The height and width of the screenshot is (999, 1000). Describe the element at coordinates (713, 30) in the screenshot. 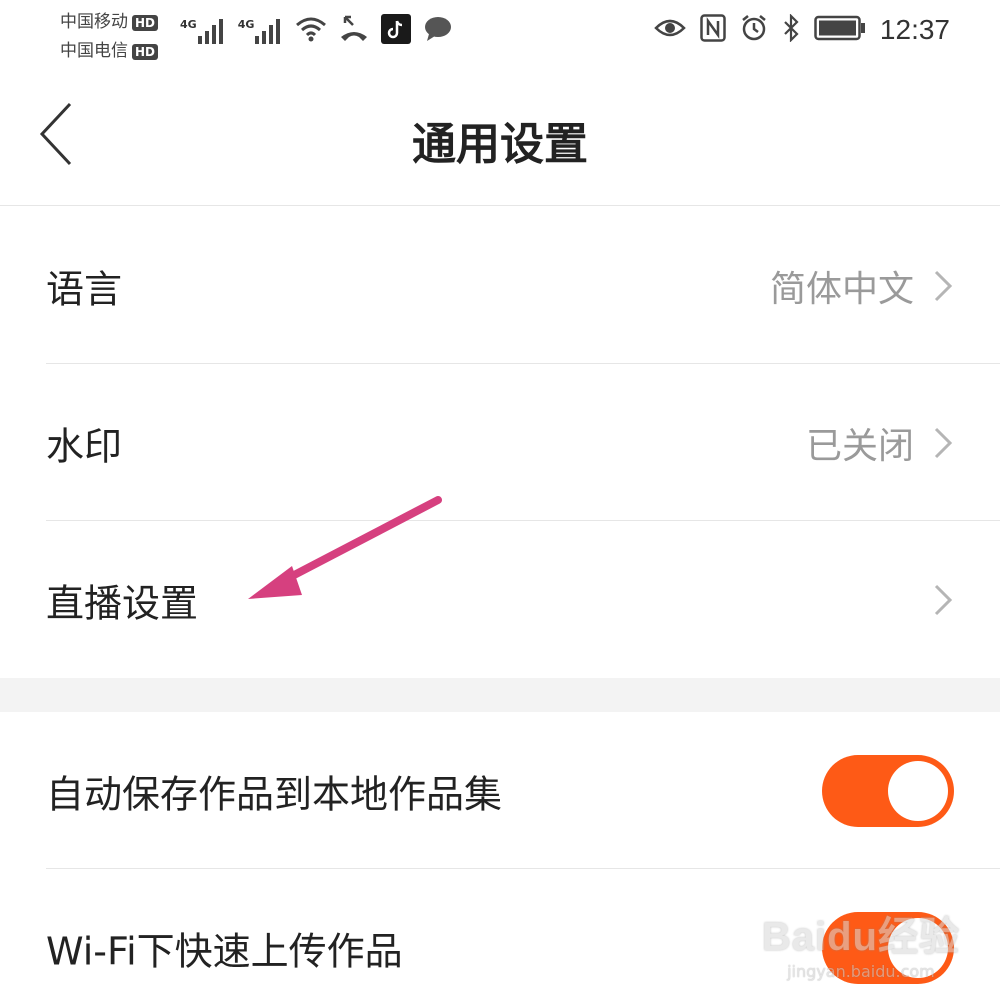

I see `nfc-icon` at that location.